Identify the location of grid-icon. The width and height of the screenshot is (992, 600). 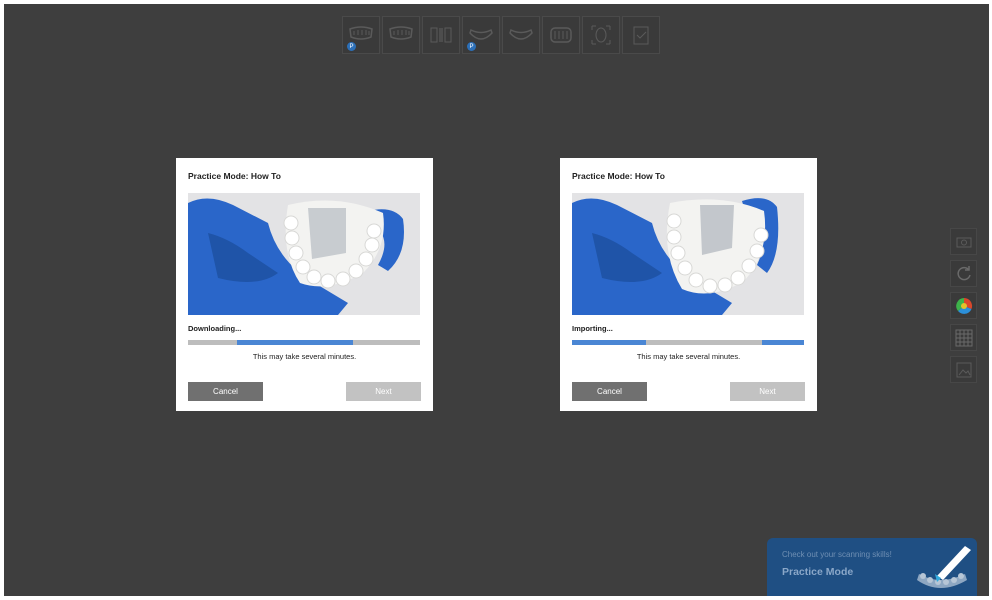
(963, 337).